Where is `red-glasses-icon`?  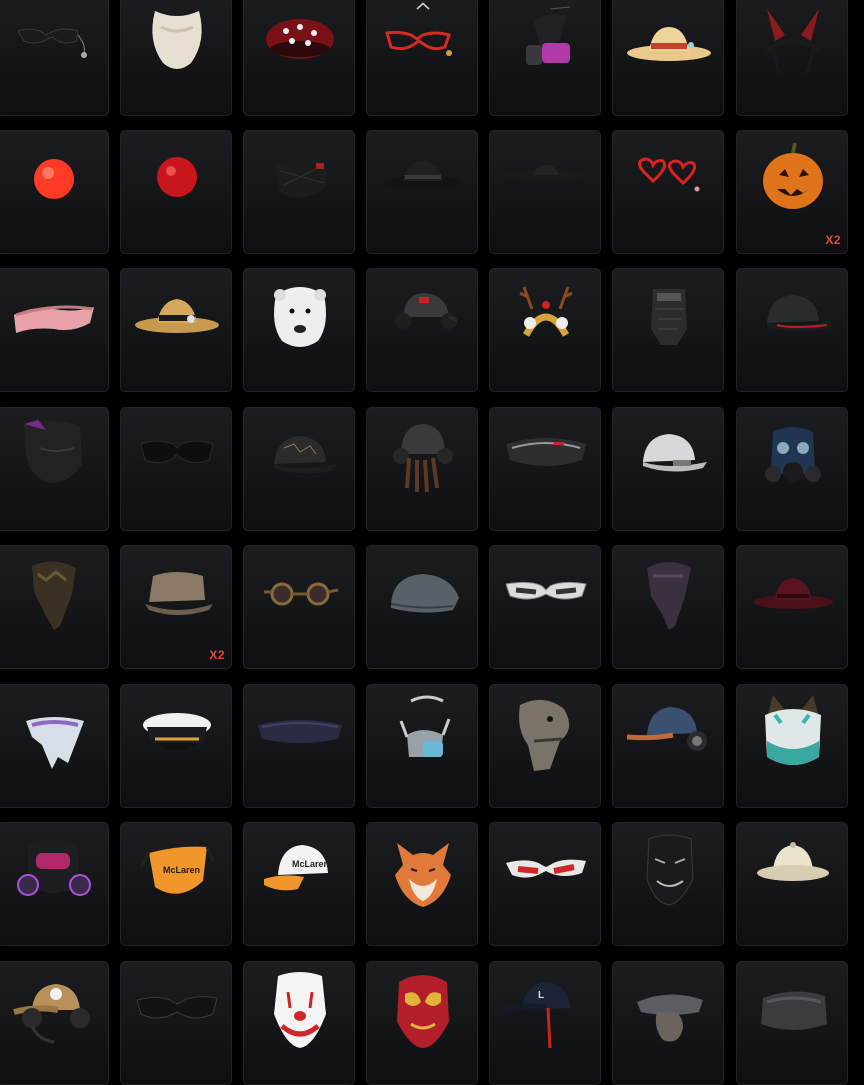
red-glasses-icon is located at coordinates (418, 43).